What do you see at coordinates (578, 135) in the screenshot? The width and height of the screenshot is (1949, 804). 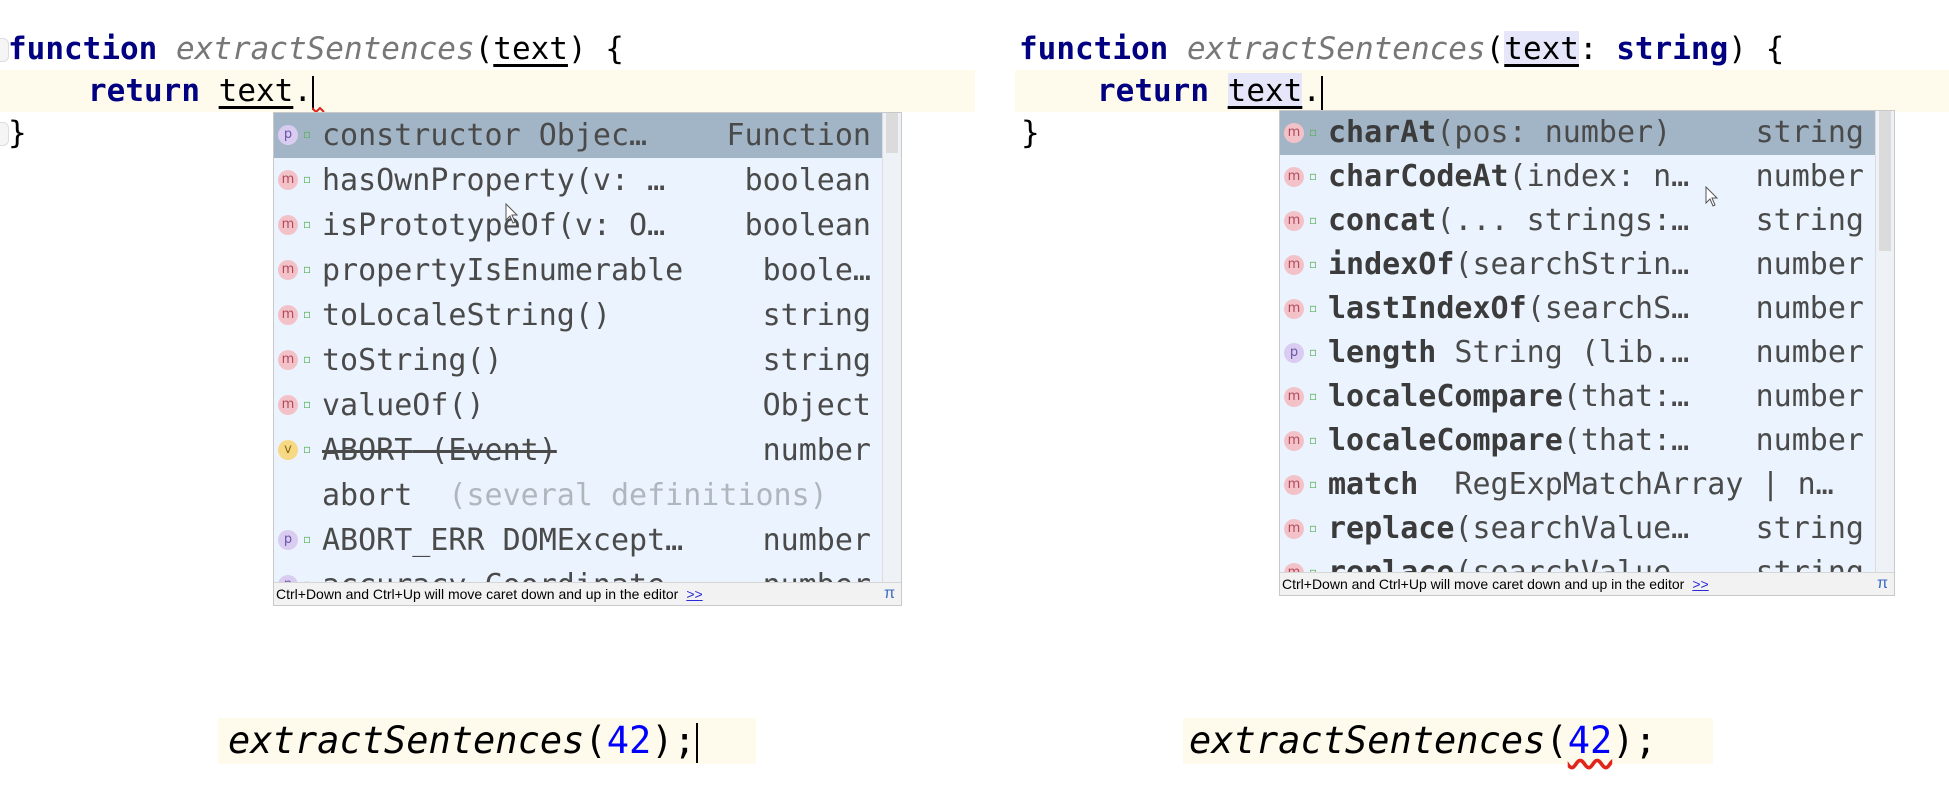 I see `completion-item: p ▫ constructor Objec… Function` at bounding box center [578, 135].